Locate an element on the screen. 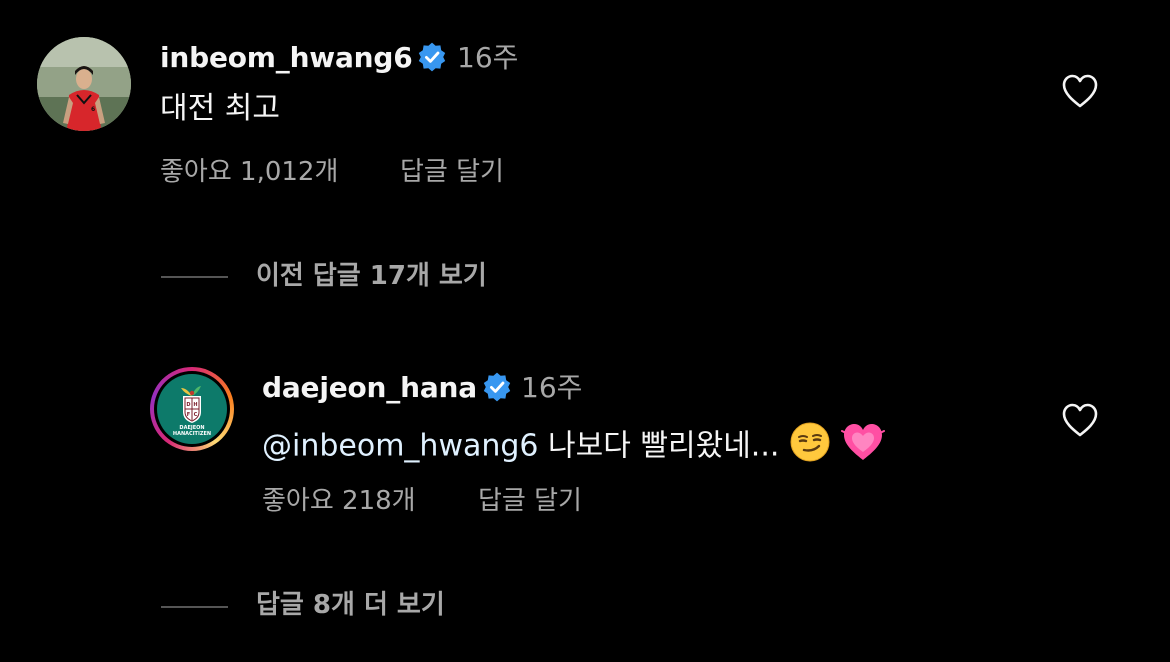 The width and height of the screenshot is (1170, 662). user-photo-avatar: 6 is located at coordinates (84, 84).